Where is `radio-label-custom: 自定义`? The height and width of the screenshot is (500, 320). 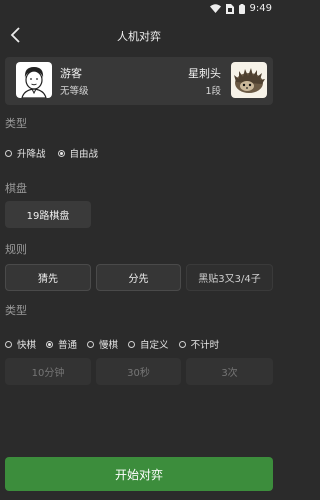 radio-label-custom: 自定义 is located at coordinates (154, 345).